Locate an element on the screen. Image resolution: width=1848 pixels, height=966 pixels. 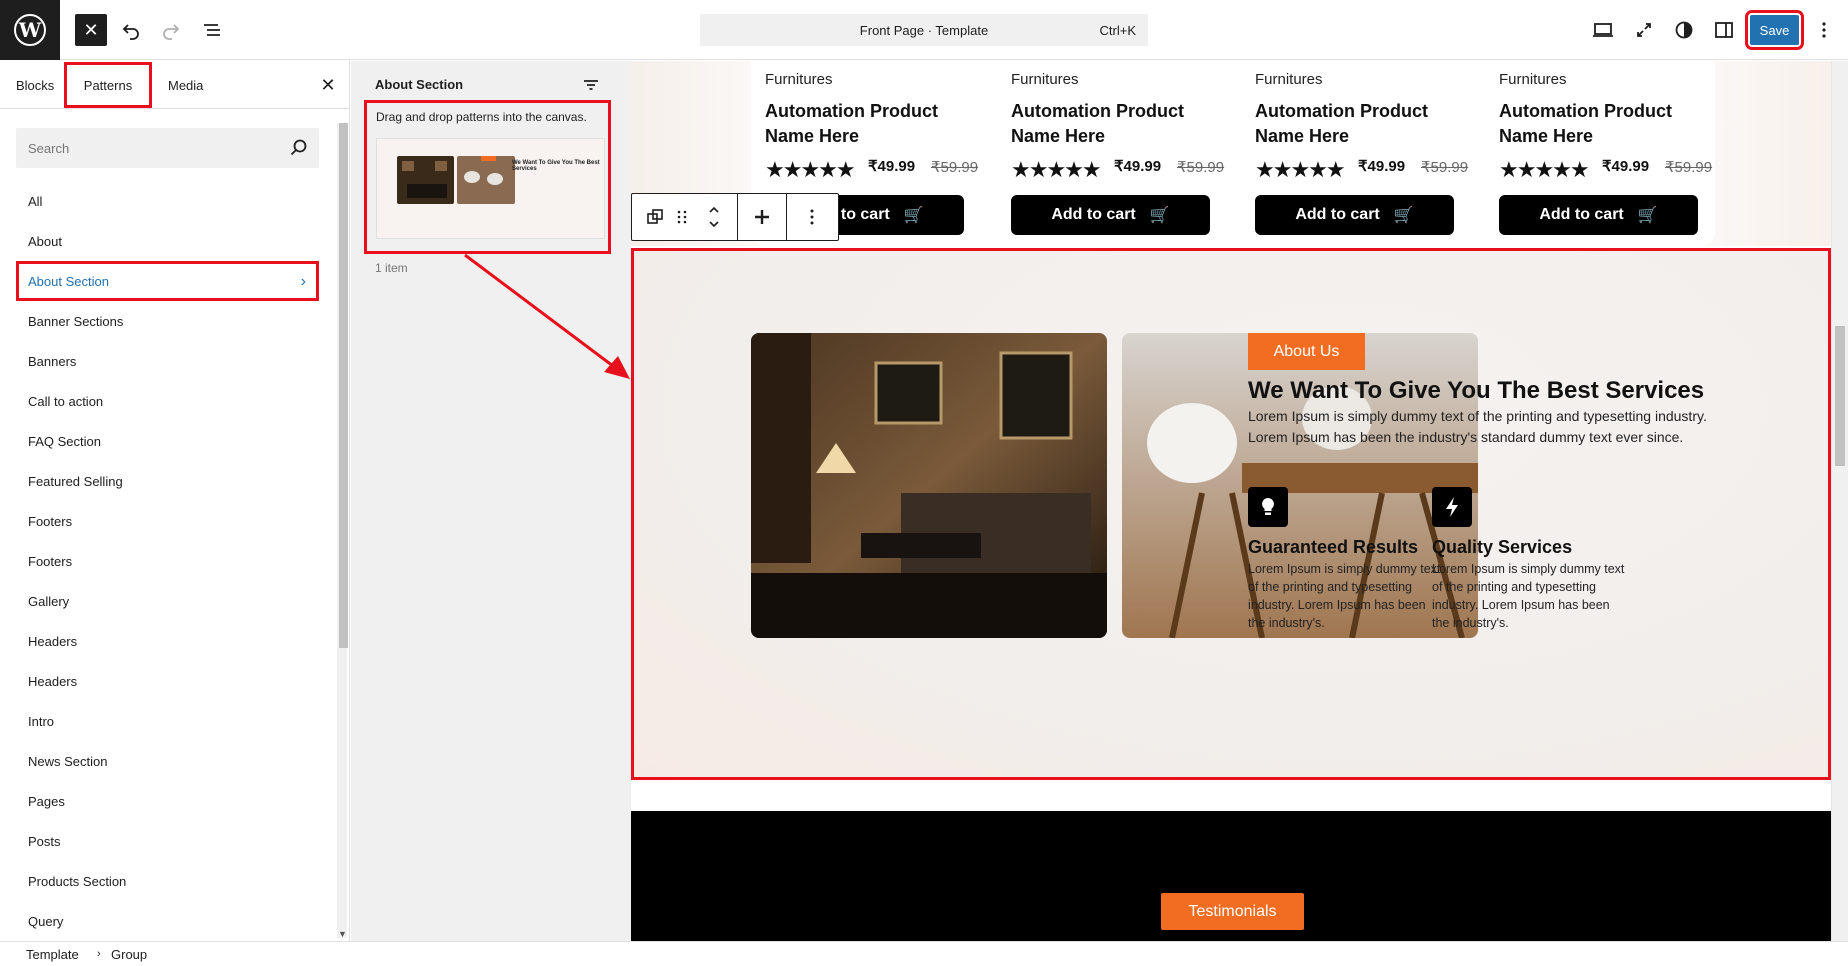
canvas-scrollbar is located at coordinates (1840, 501).